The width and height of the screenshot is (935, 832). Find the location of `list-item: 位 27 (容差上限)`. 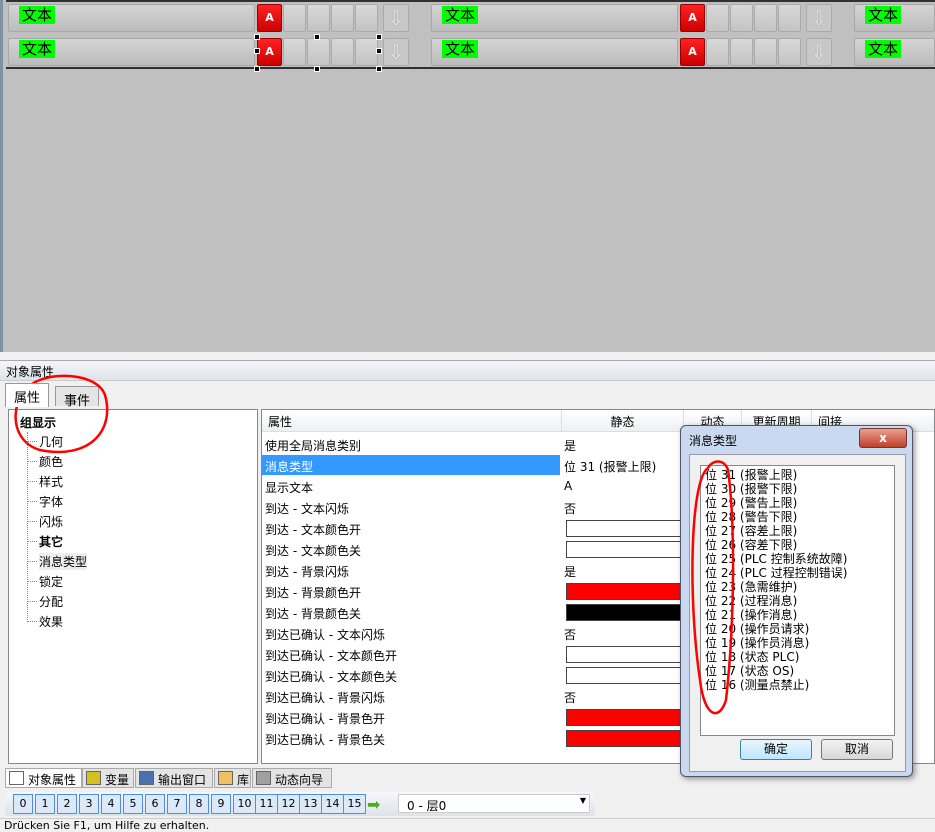

list-item: 位 27 (容差上限) is located at coordinates (751, 531).